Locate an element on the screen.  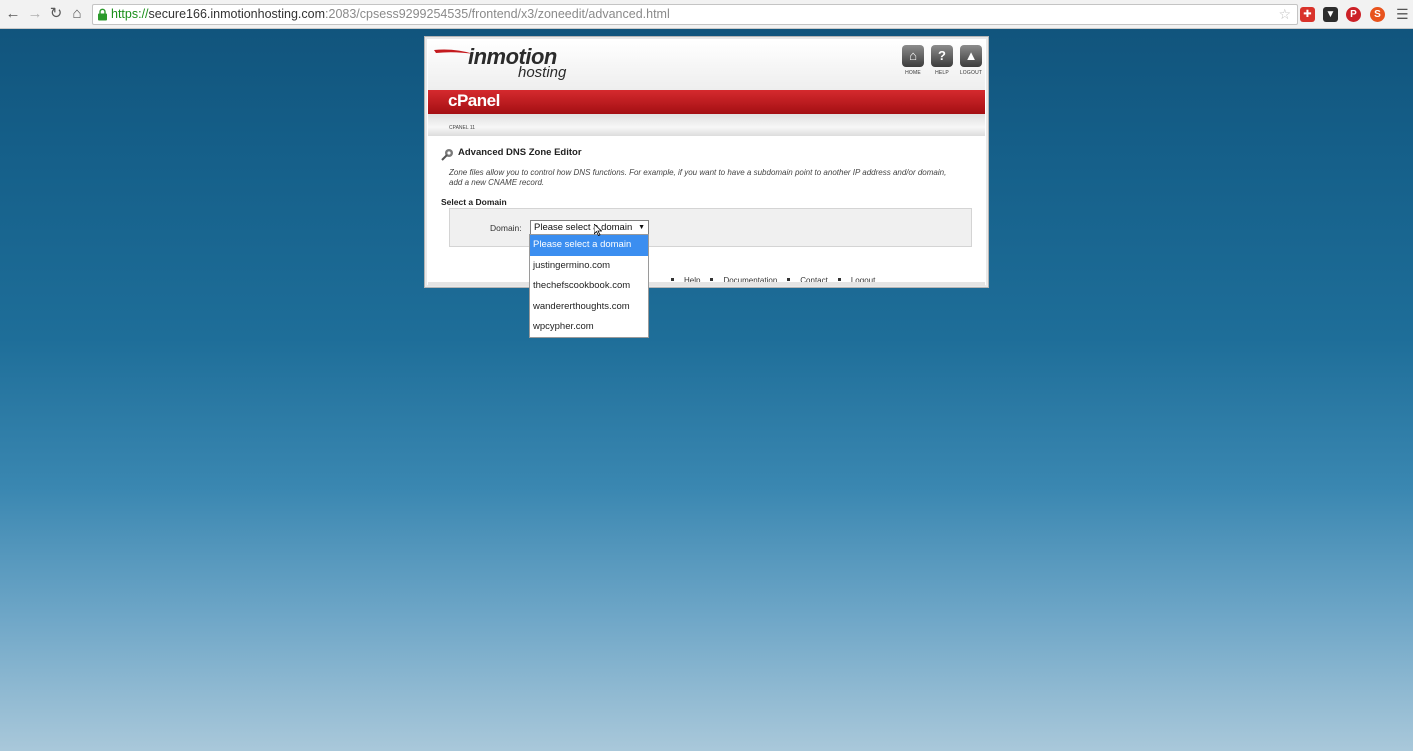
domain-select-value: Please select a domain is located at coordinates (583, 227).